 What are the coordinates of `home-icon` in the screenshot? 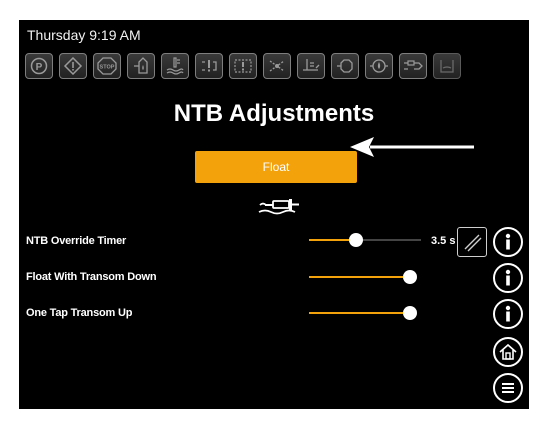 It's located at (508, 351).